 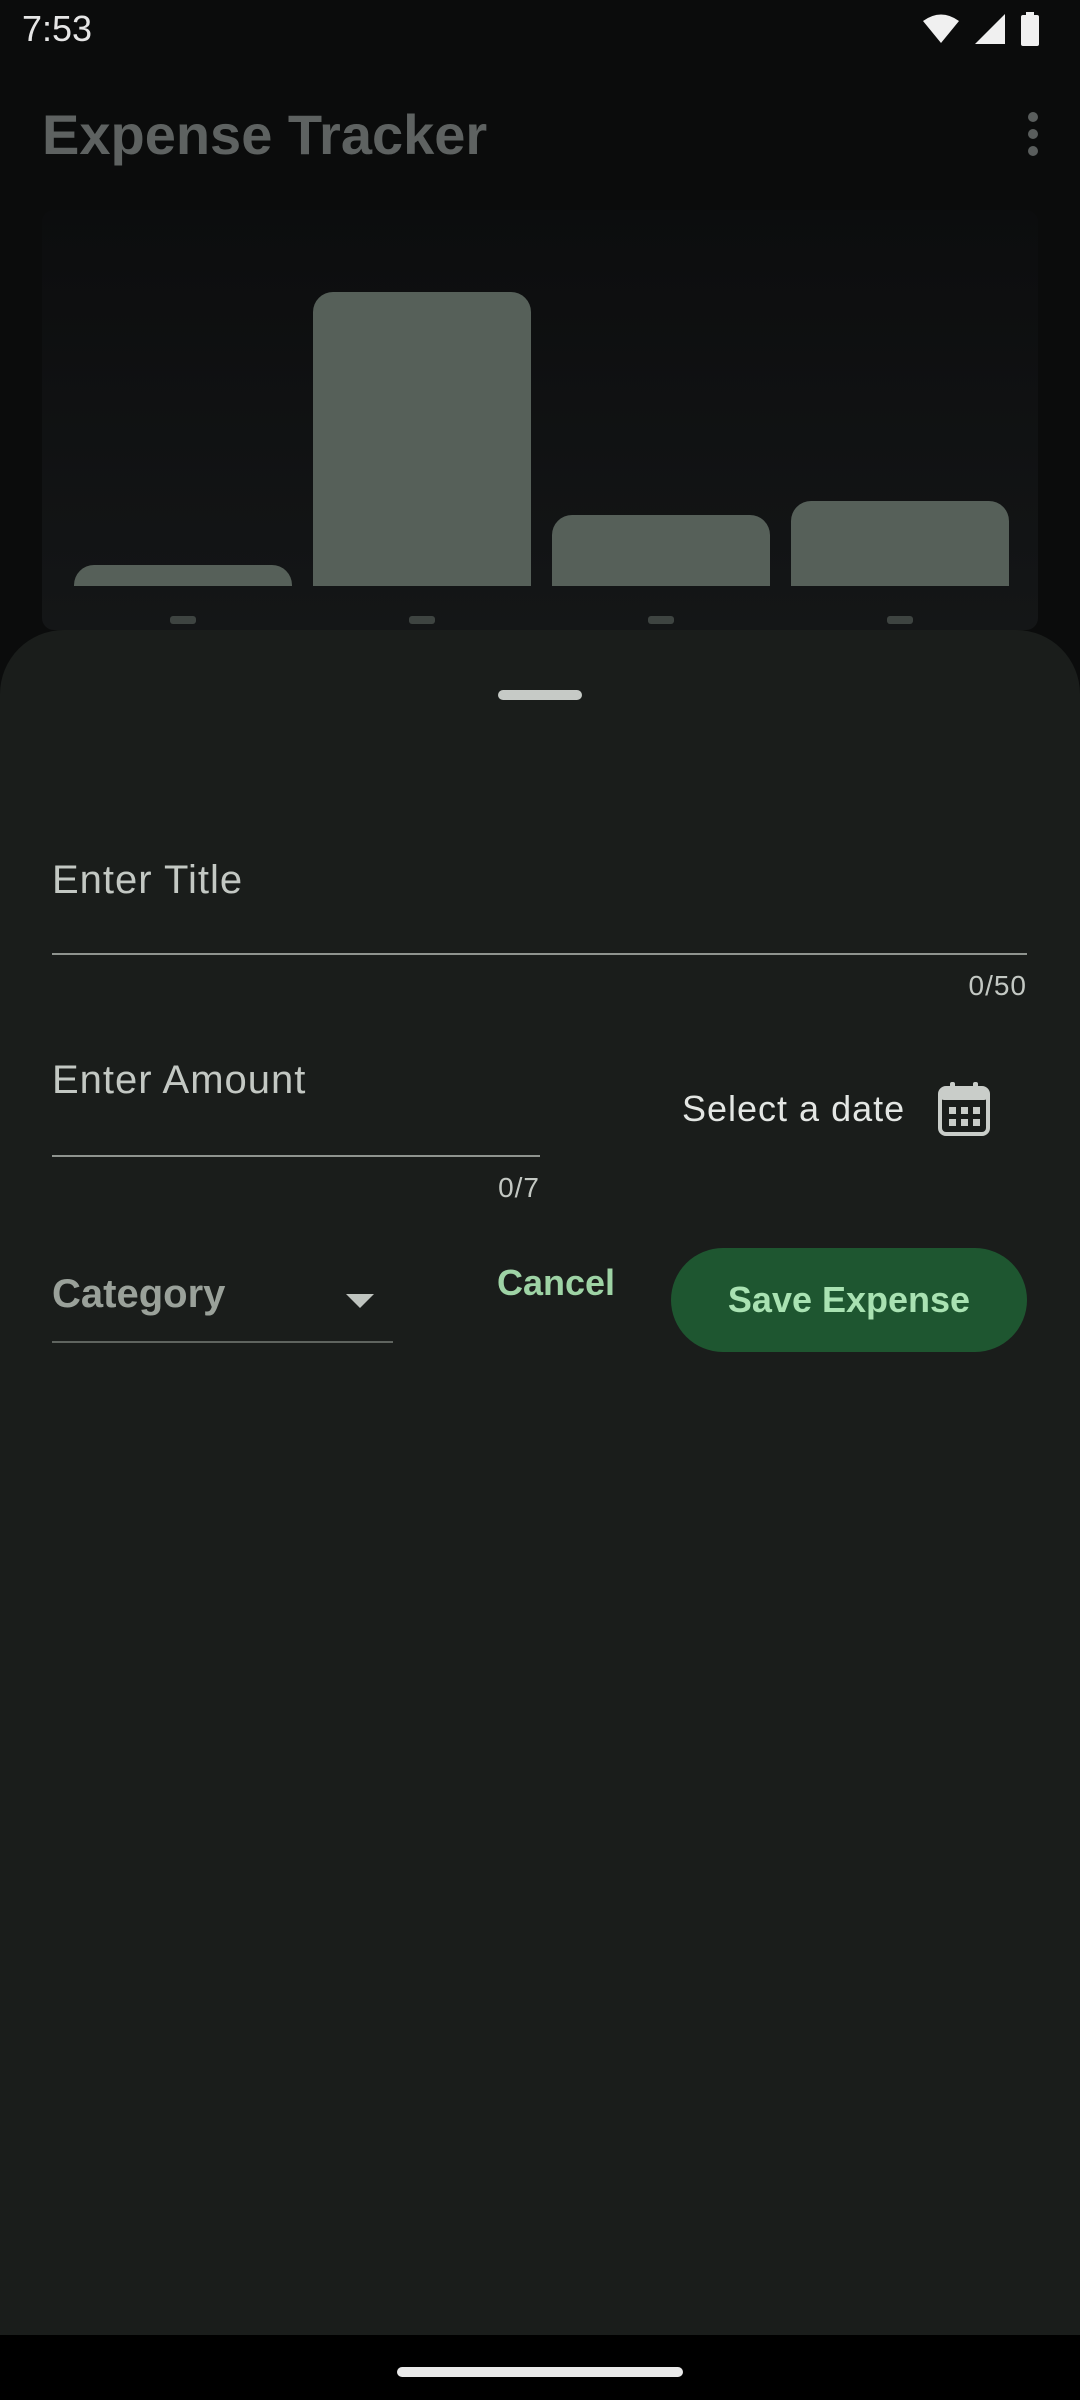 I want to click on more-options-icon, so click(x=1033, y=134).